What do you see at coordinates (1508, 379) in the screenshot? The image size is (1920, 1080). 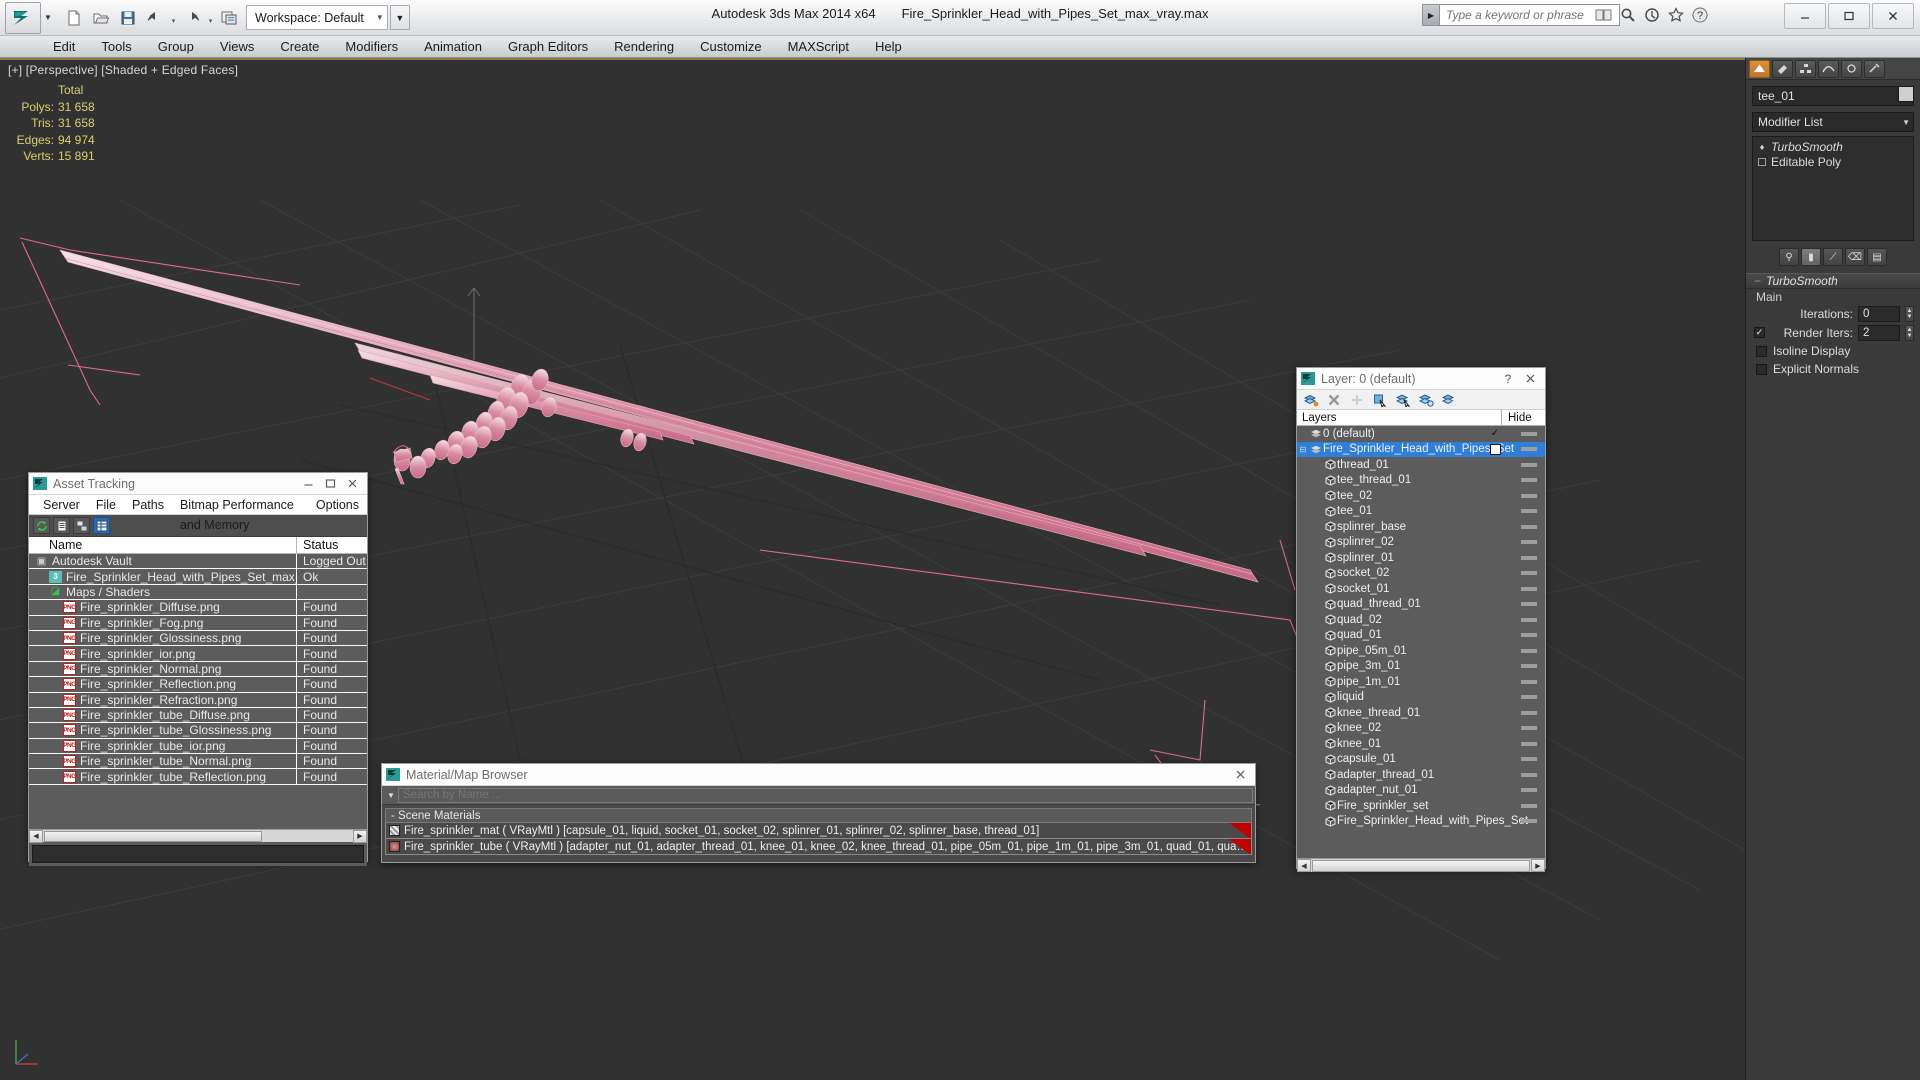 I see `help-button: ?` at bounding box center [1508, 379].